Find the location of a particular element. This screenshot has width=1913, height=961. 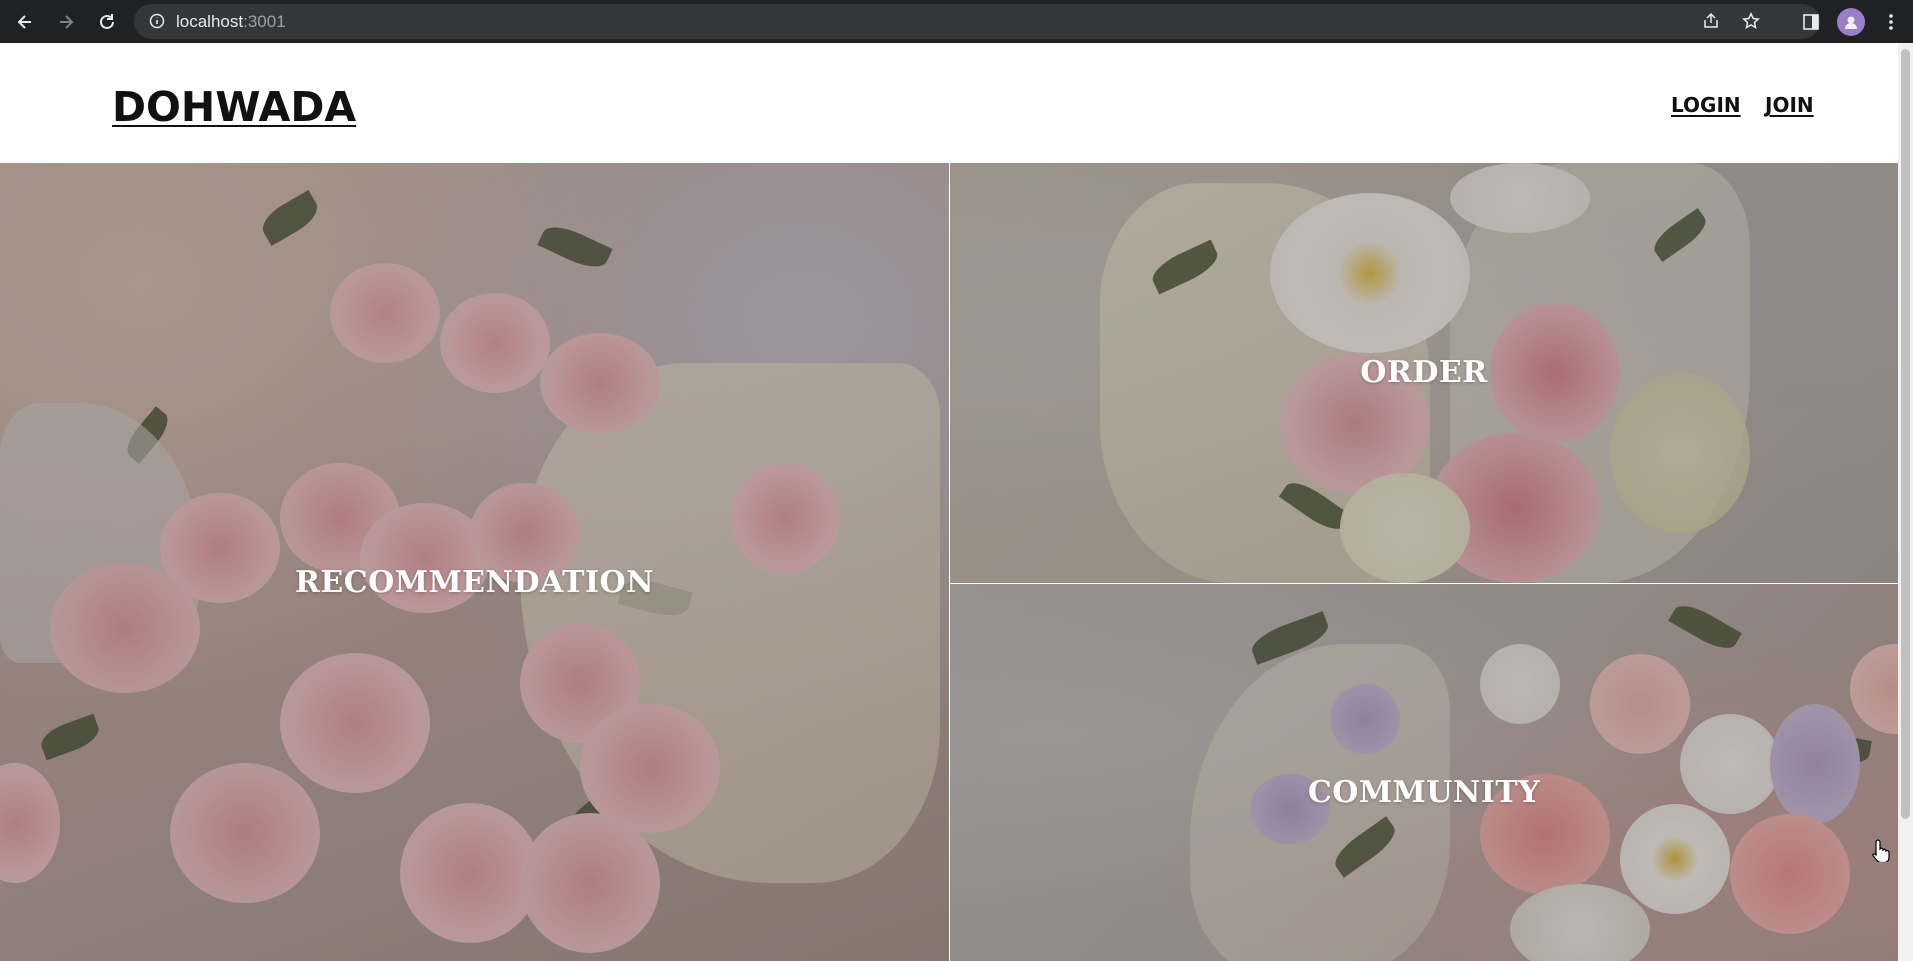

url-host: localhost is located at coordinates (210, 21).